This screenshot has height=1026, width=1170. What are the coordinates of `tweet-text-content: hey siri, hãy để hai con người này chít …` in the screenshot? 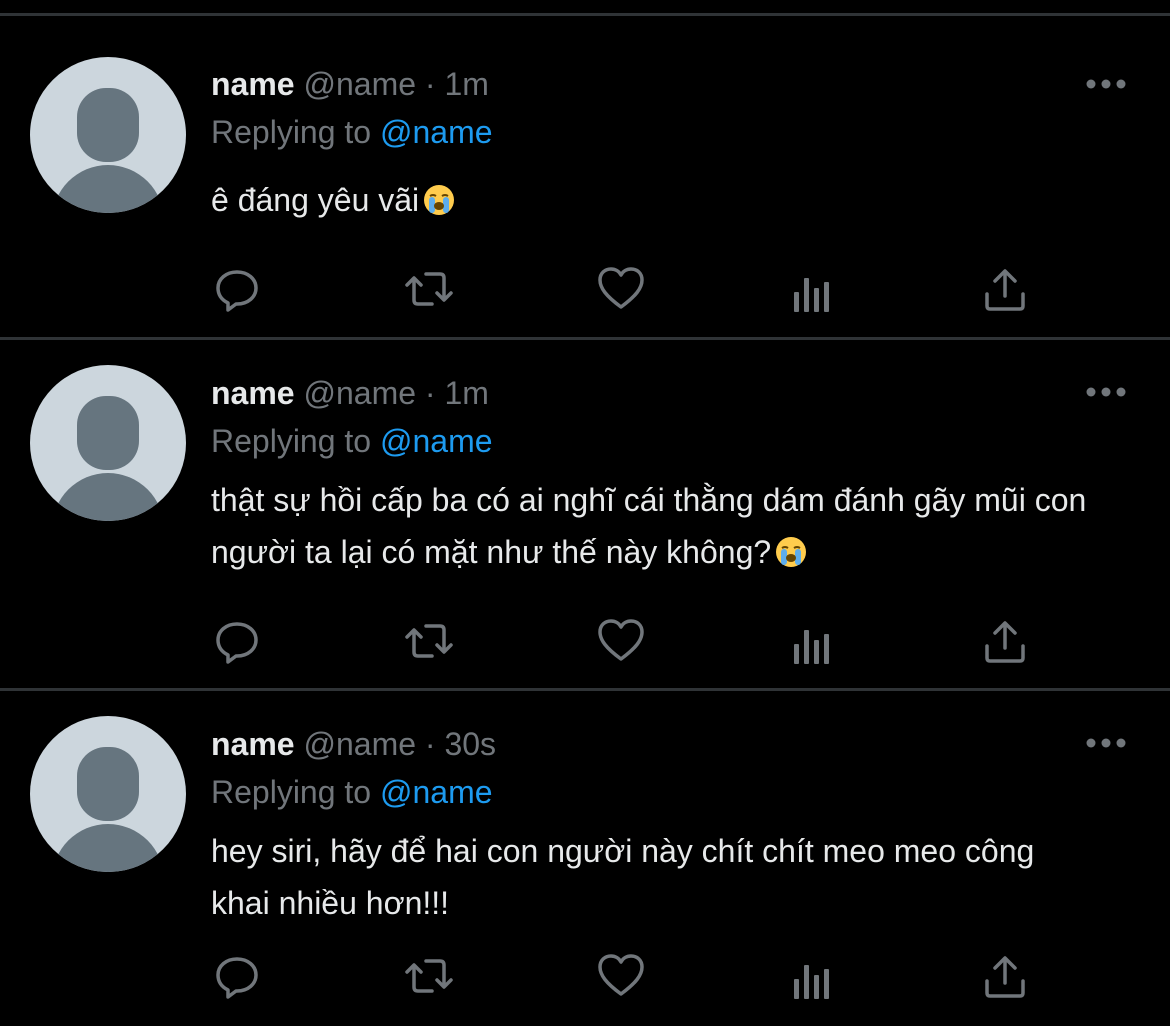 It's located at (623, 877).